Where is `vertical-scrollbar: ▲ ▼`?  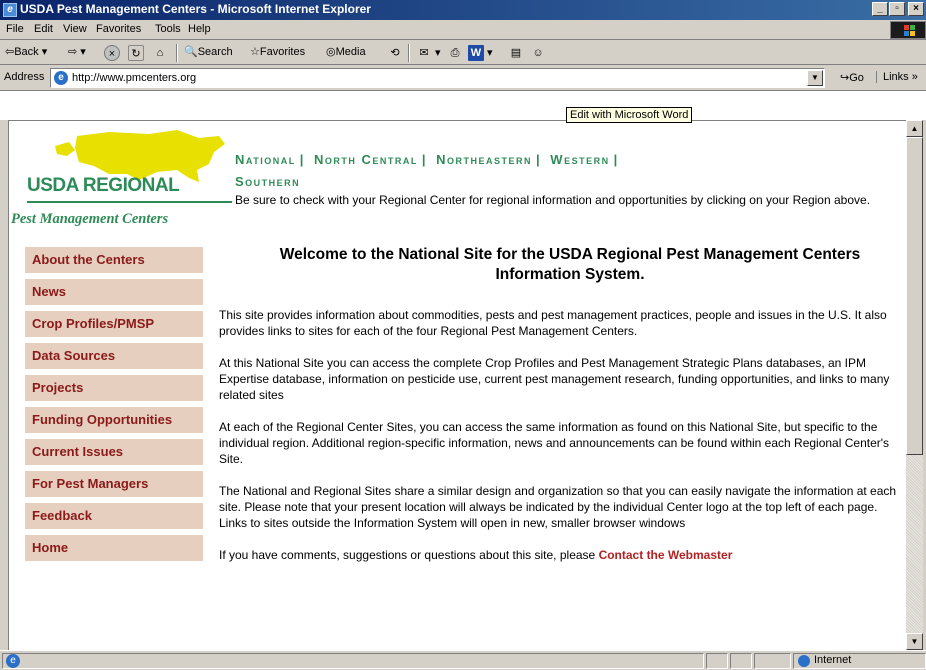 vertical-scrollbar: ▲ ▼ is located at coordinates (914, 385).